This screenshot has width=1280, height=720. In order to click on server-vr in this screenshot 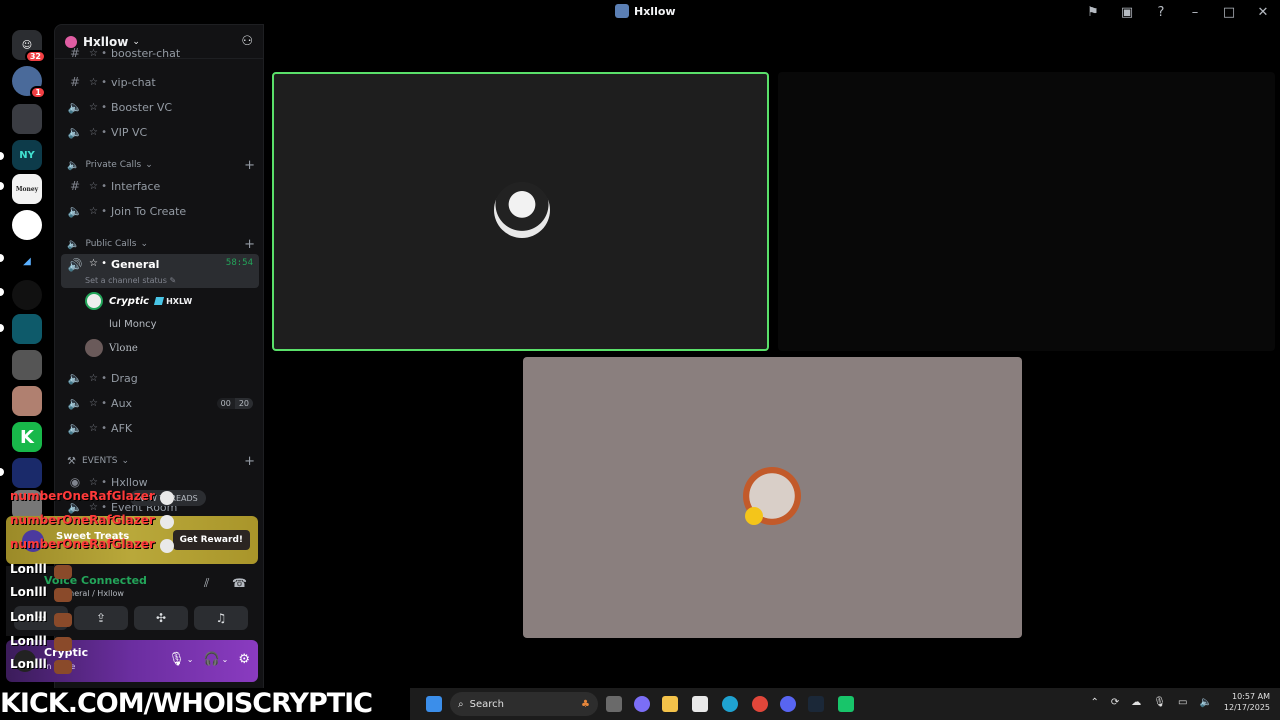, I will do `click(27, 329)`.